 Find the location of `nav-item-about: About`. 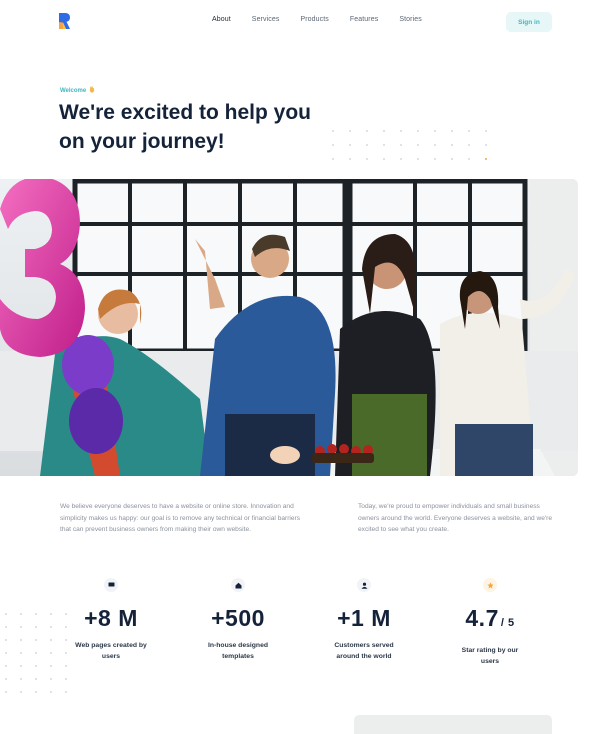

nav-item-about: About is located at coordinates (221, 19).